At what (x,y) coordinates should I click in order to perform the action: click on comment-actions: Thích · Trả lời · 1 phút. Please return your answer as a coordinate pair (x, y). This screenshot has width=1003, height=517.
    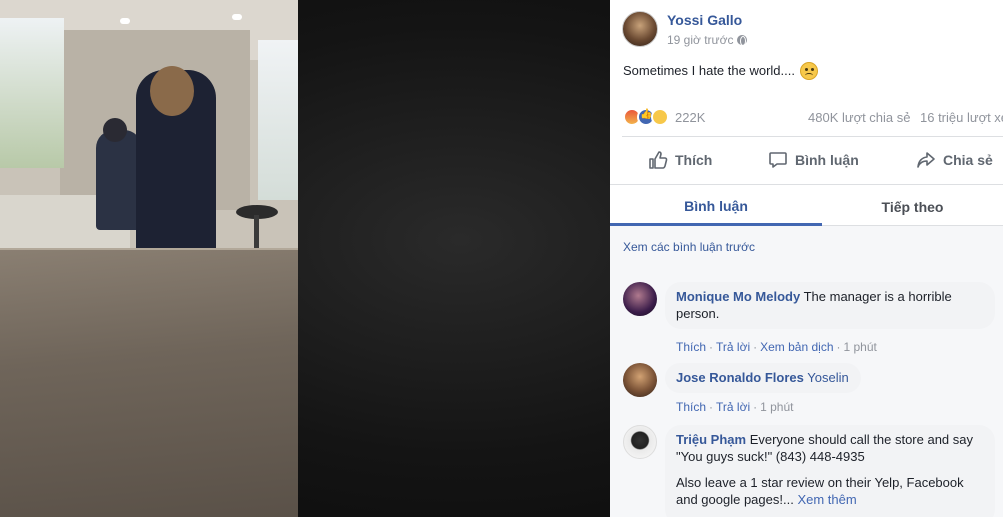
    Looking at the image, I should click on (735, 407).